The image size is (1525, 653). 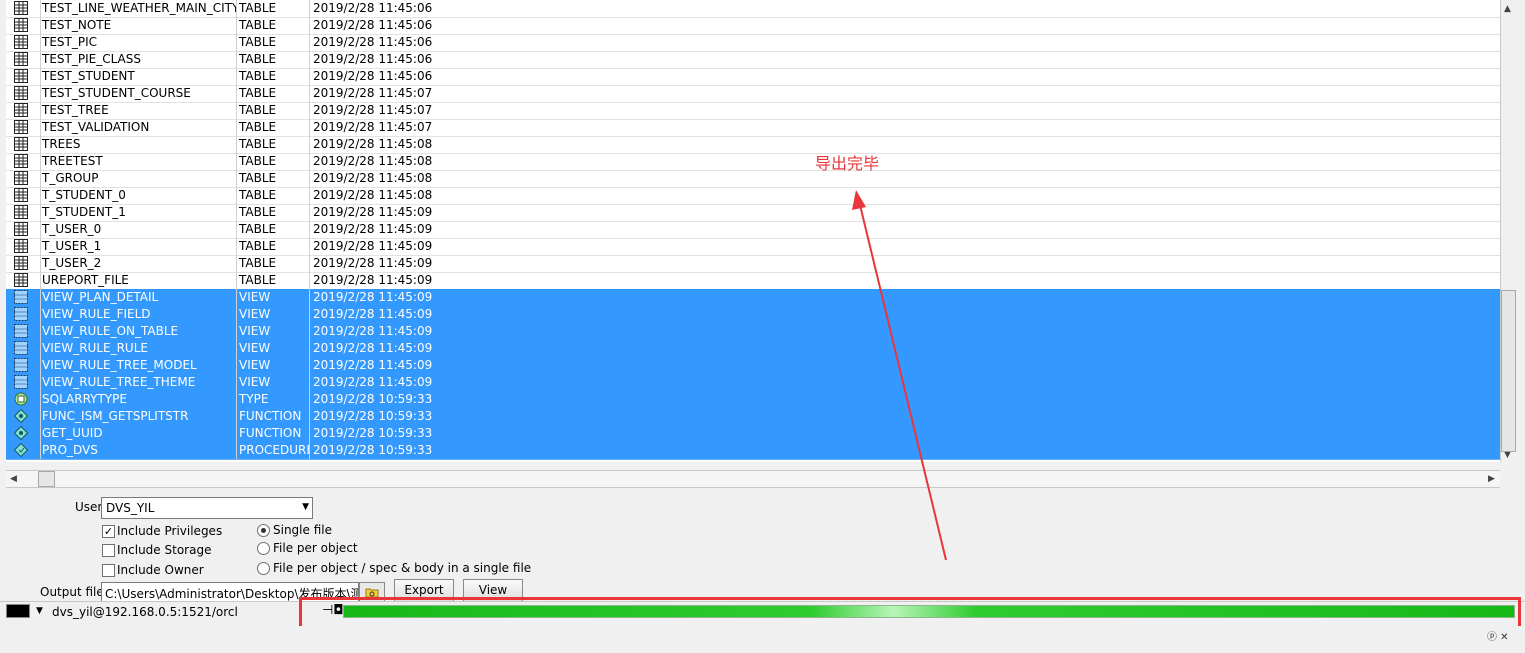 I want to click on restore-close-controls: ⓟ ✕, so click(x=1498, y=635).